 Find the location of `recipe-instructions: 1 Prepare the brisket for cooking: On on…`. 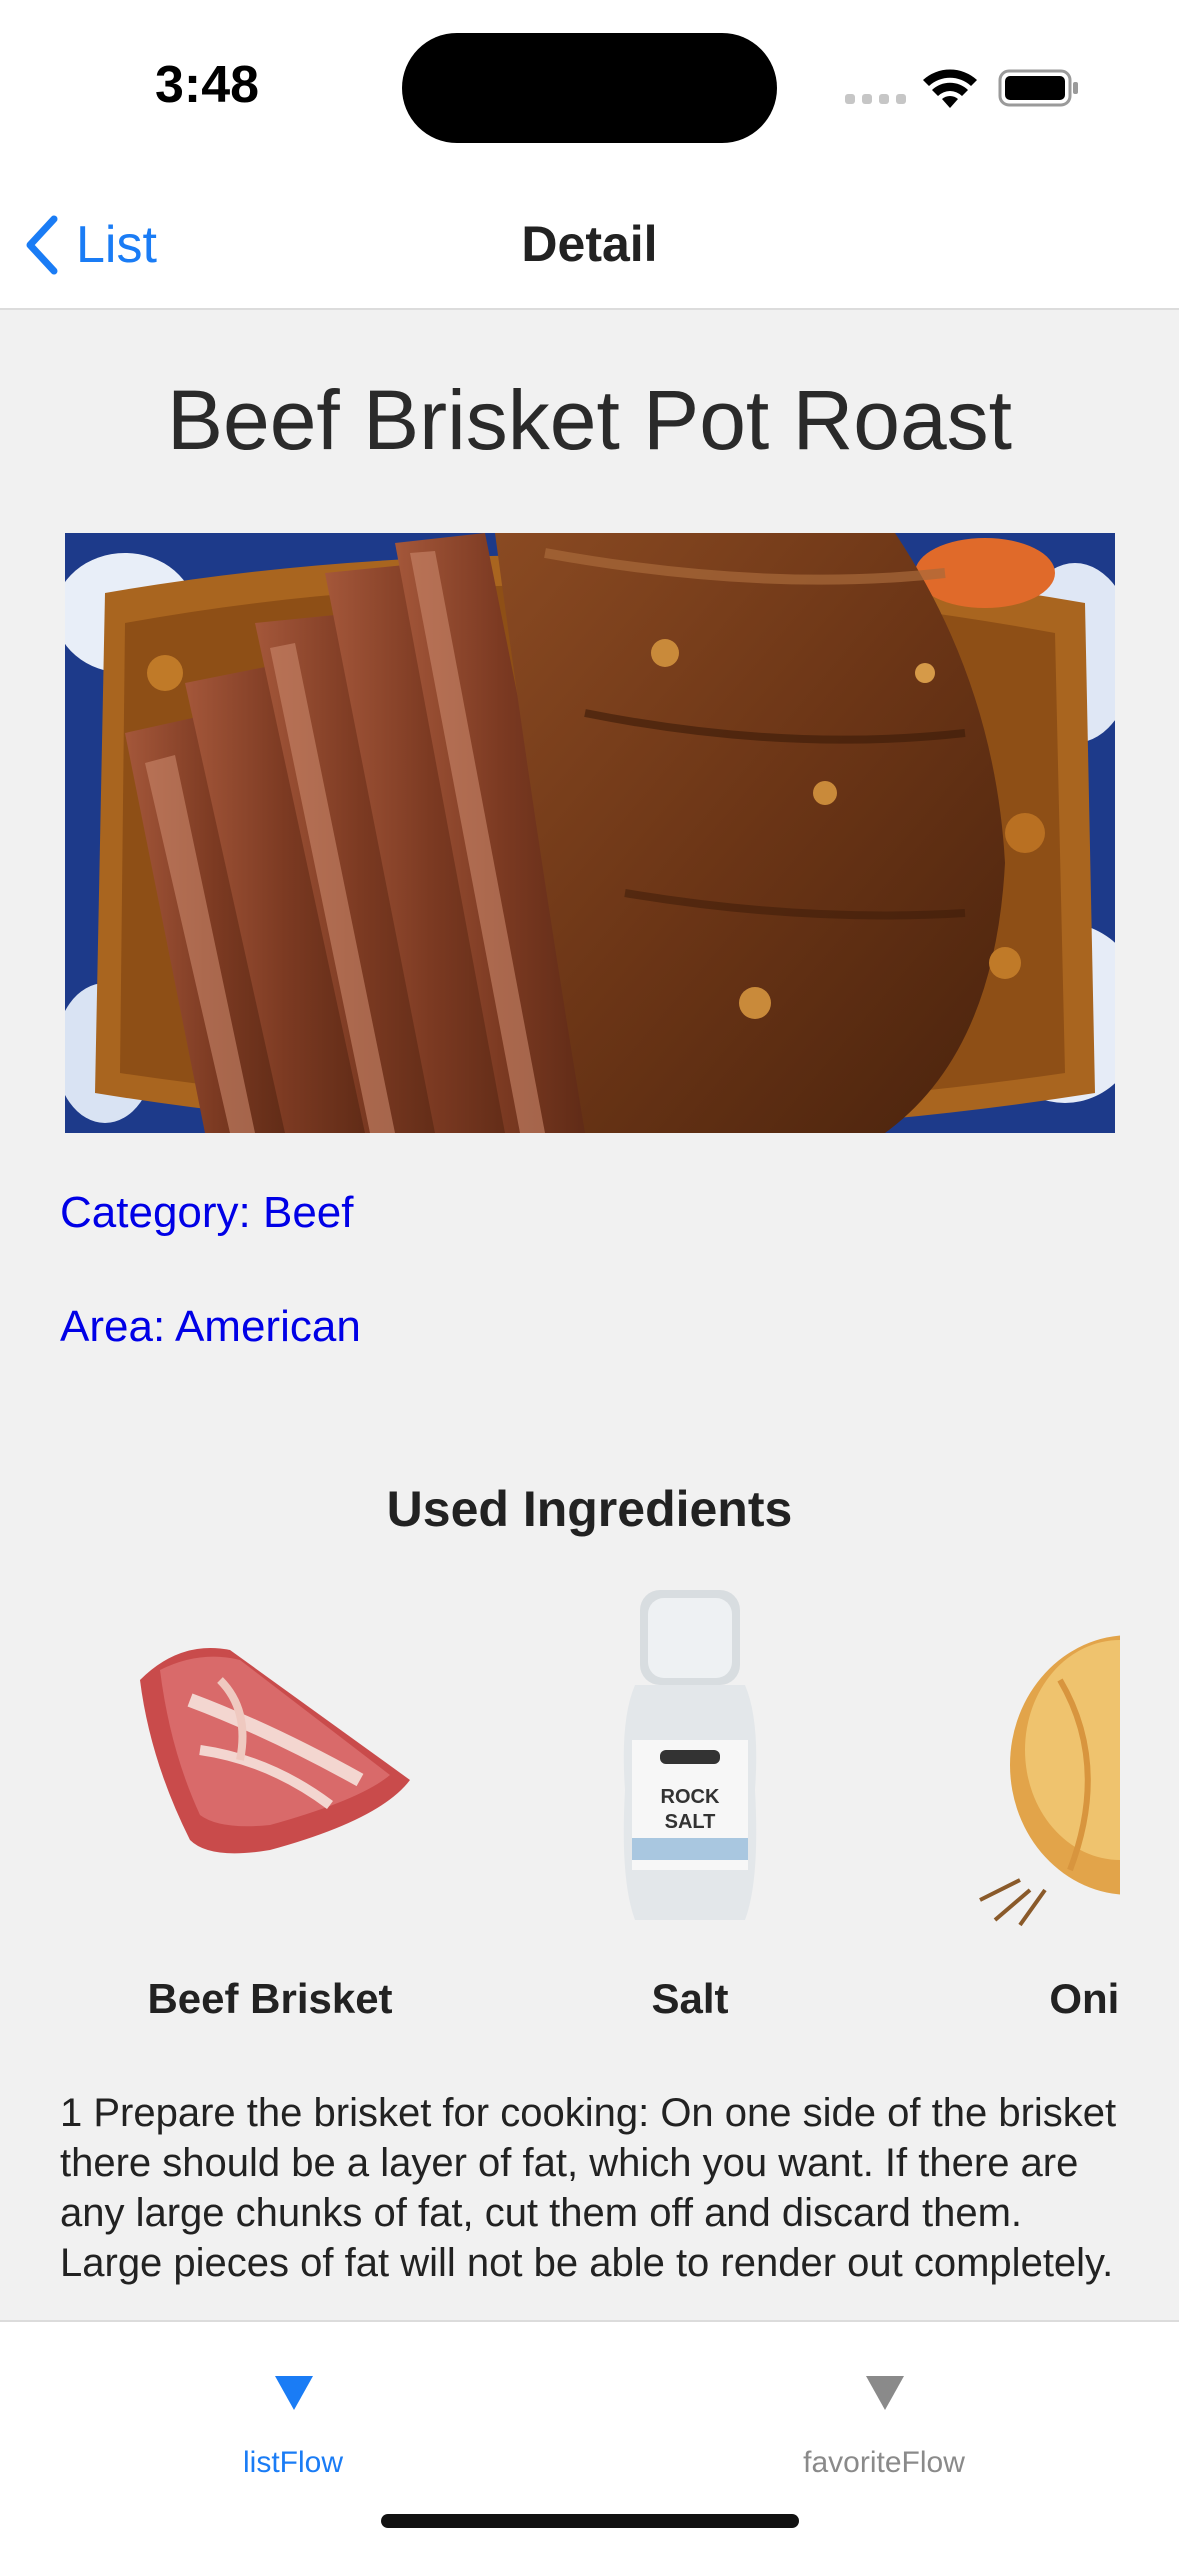

recipe-instructions: 1 Prepare the brisket for cooking: On on… is located at coordinates (588, 2188).